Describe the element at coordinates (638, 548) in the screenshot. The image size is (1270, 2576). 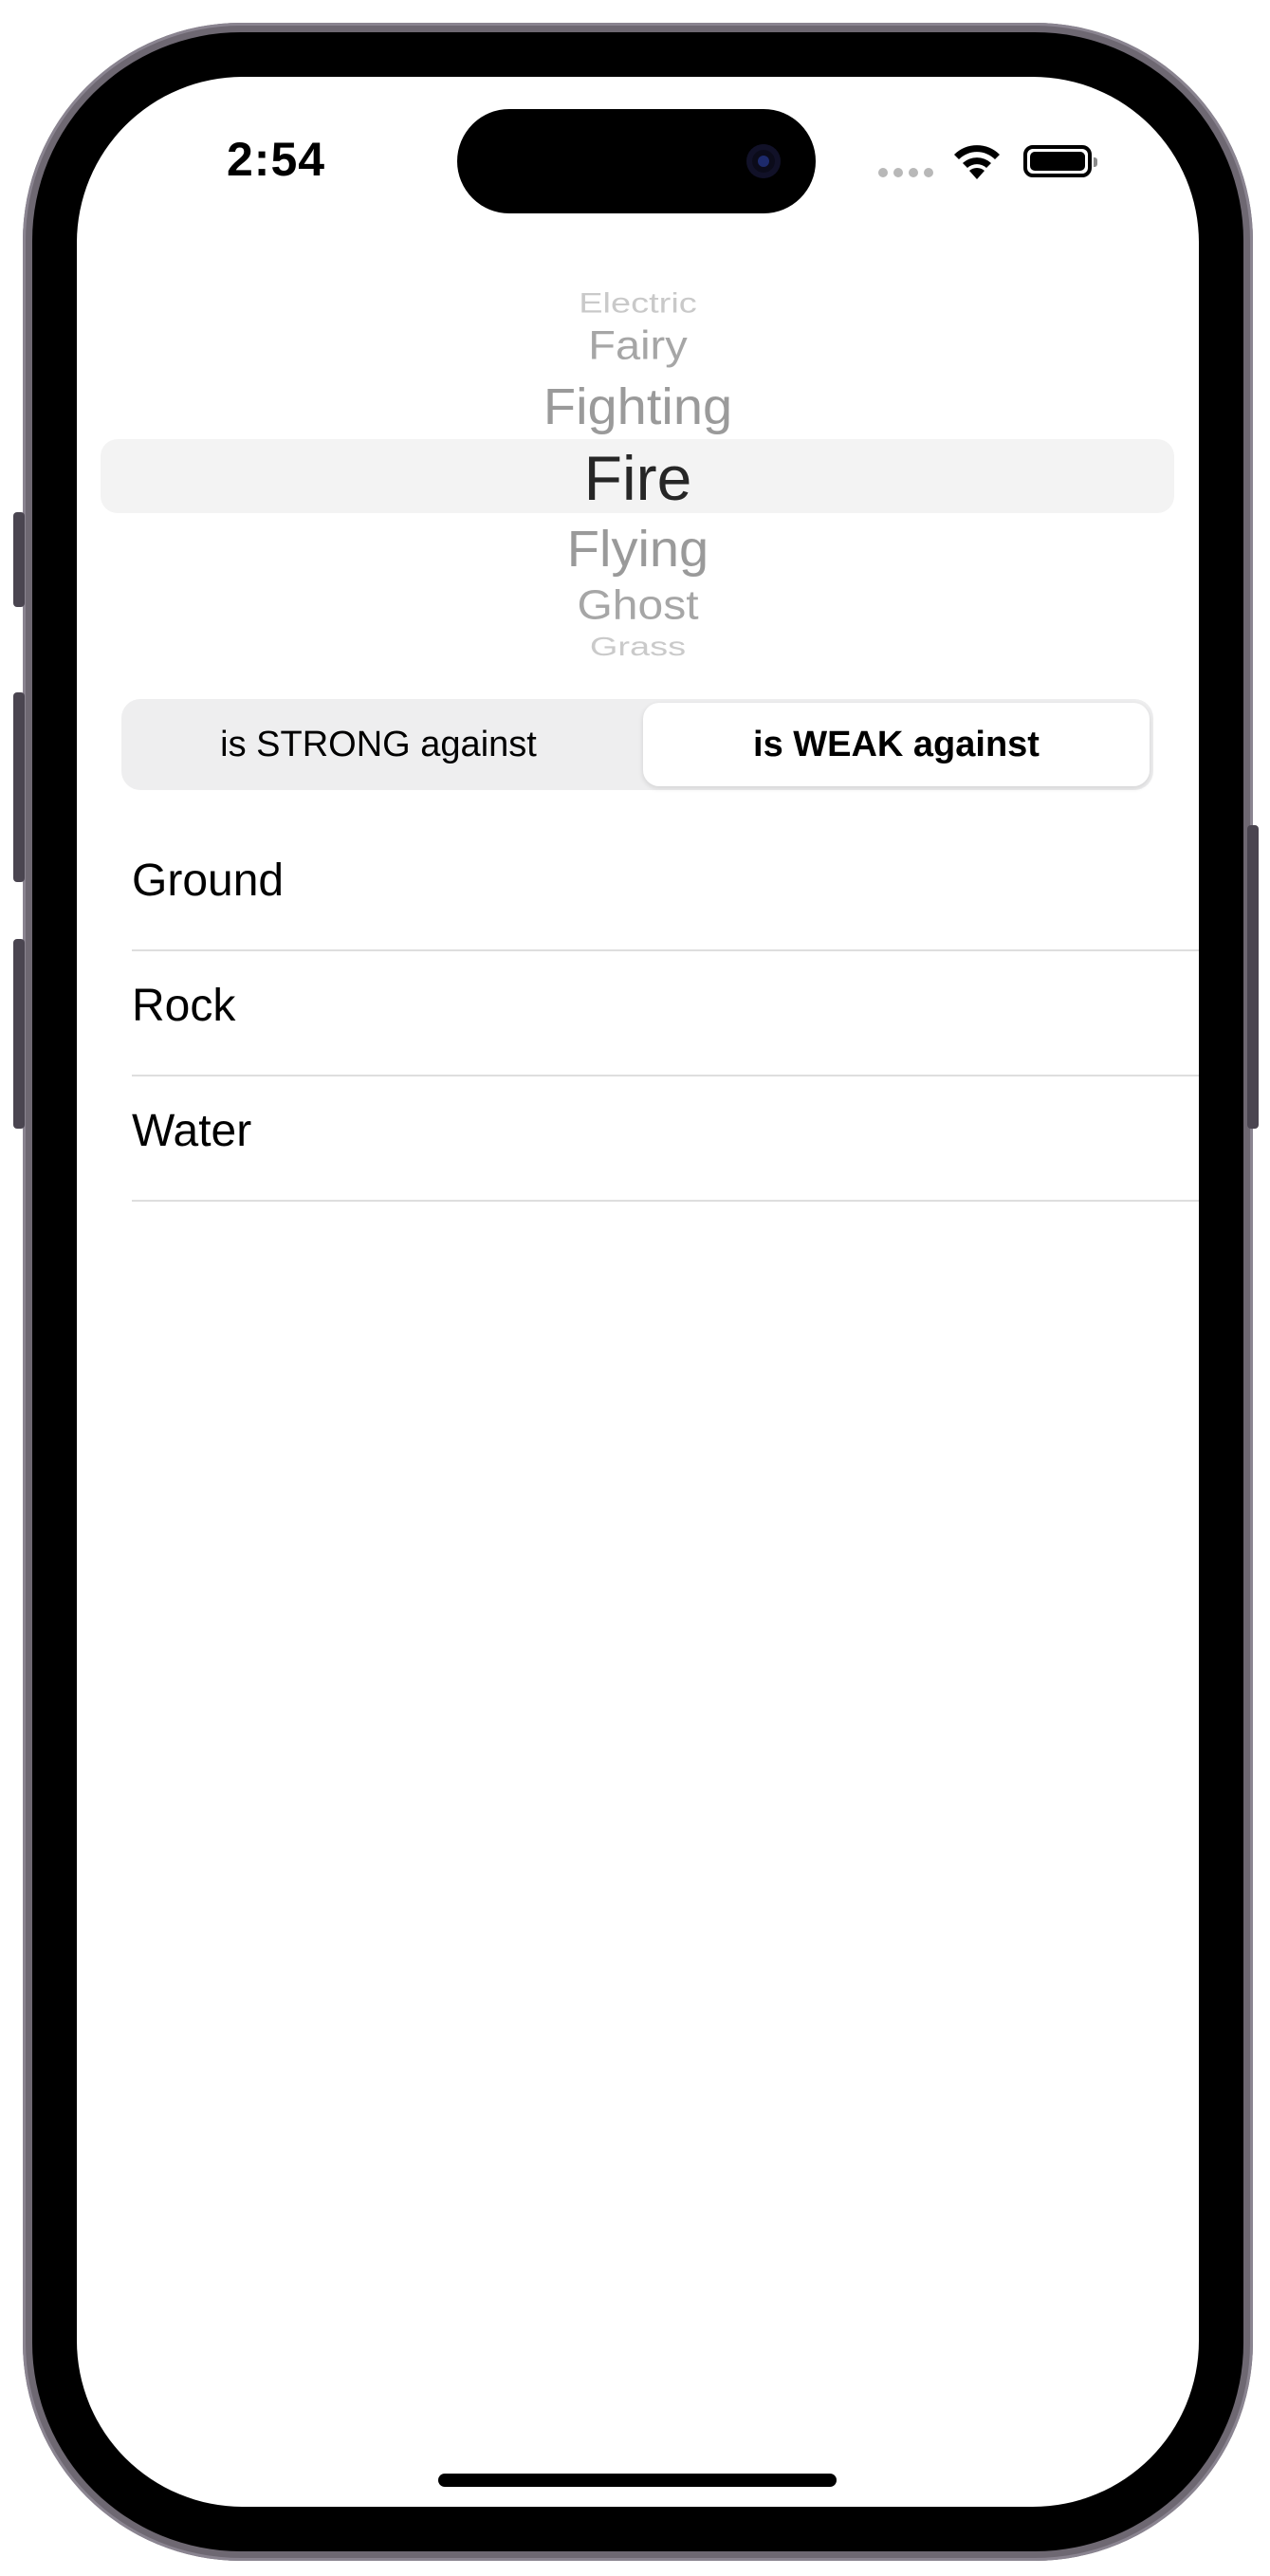
I see `picker-item: Flying` at that location.